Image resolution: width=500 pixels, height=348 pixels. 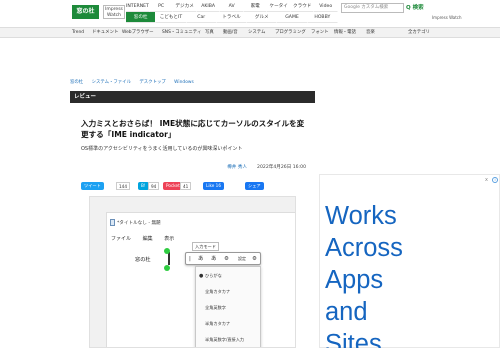 What do you see at coordinates (76, 82) in the screenshot?
I see `breadcrumb-item: 窓の杜` at bounding box center [76, 82].